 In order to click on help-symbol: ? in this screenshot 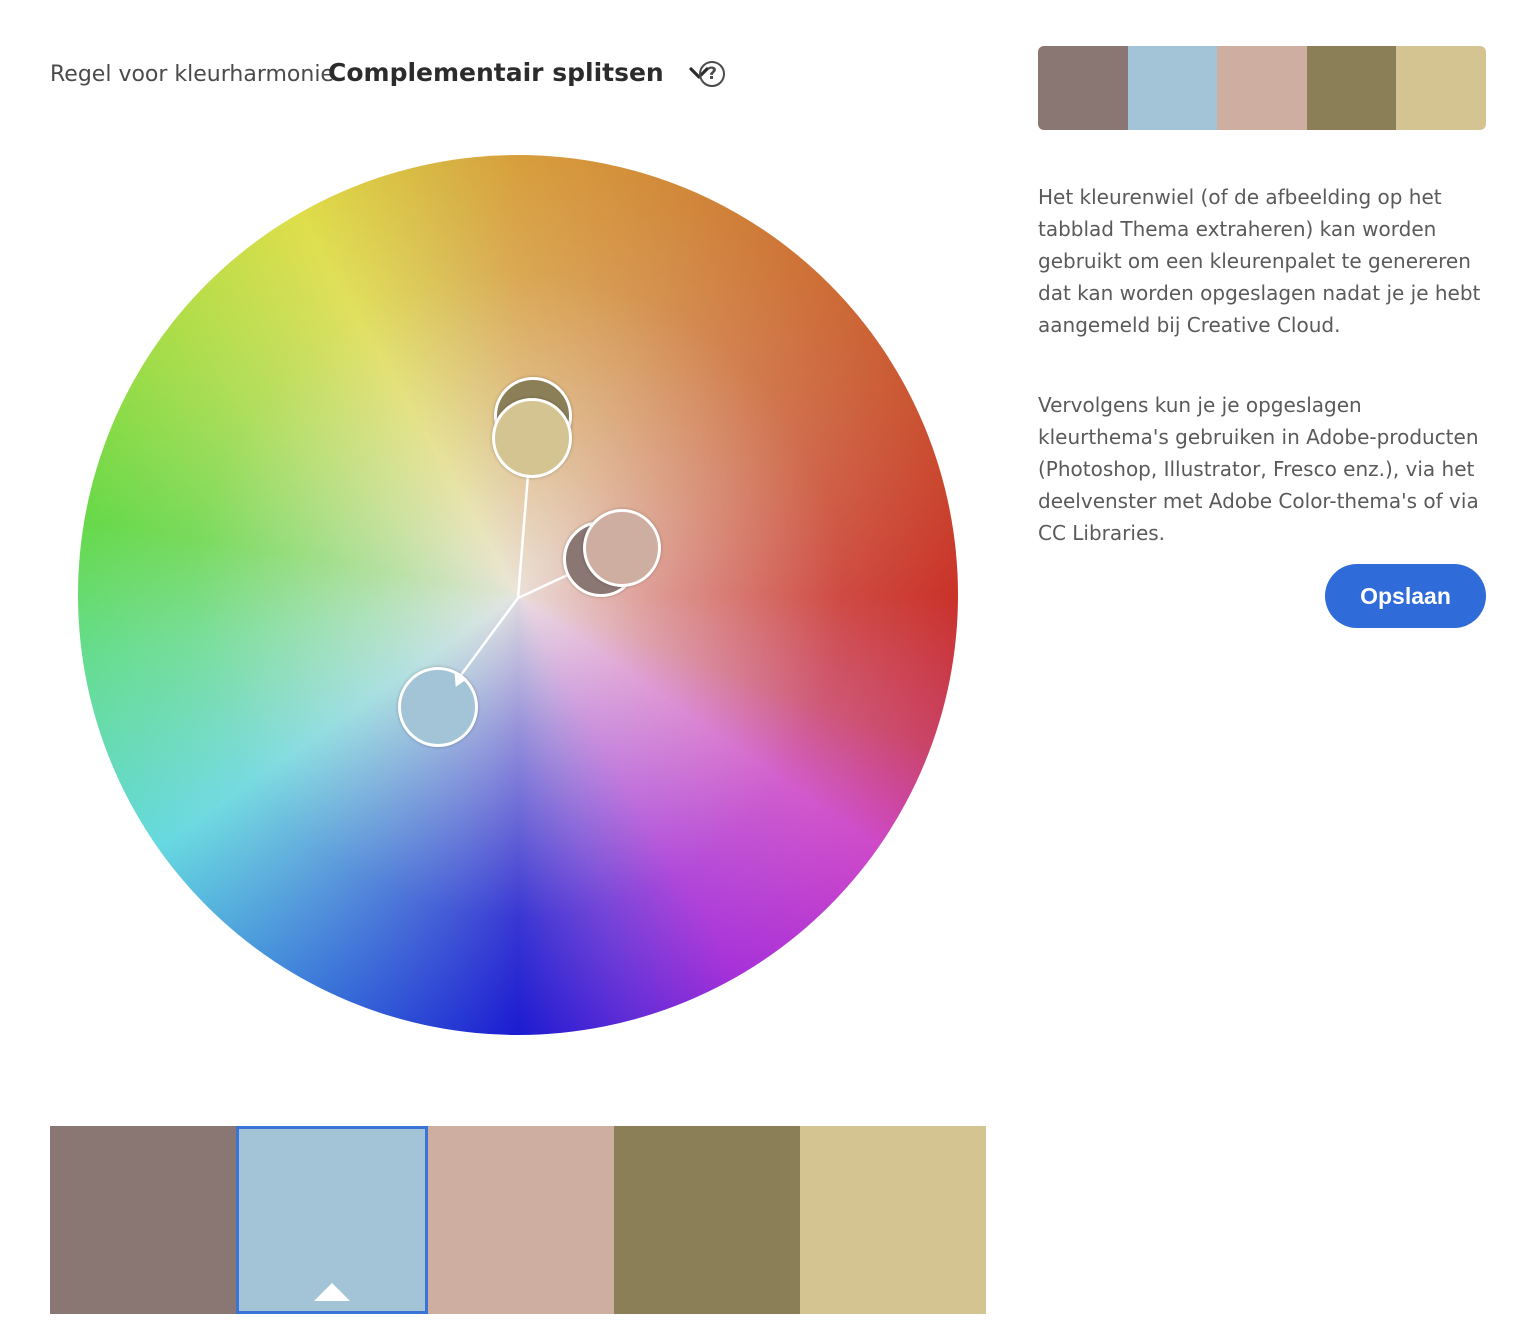, I will do `click(712, 74)`.